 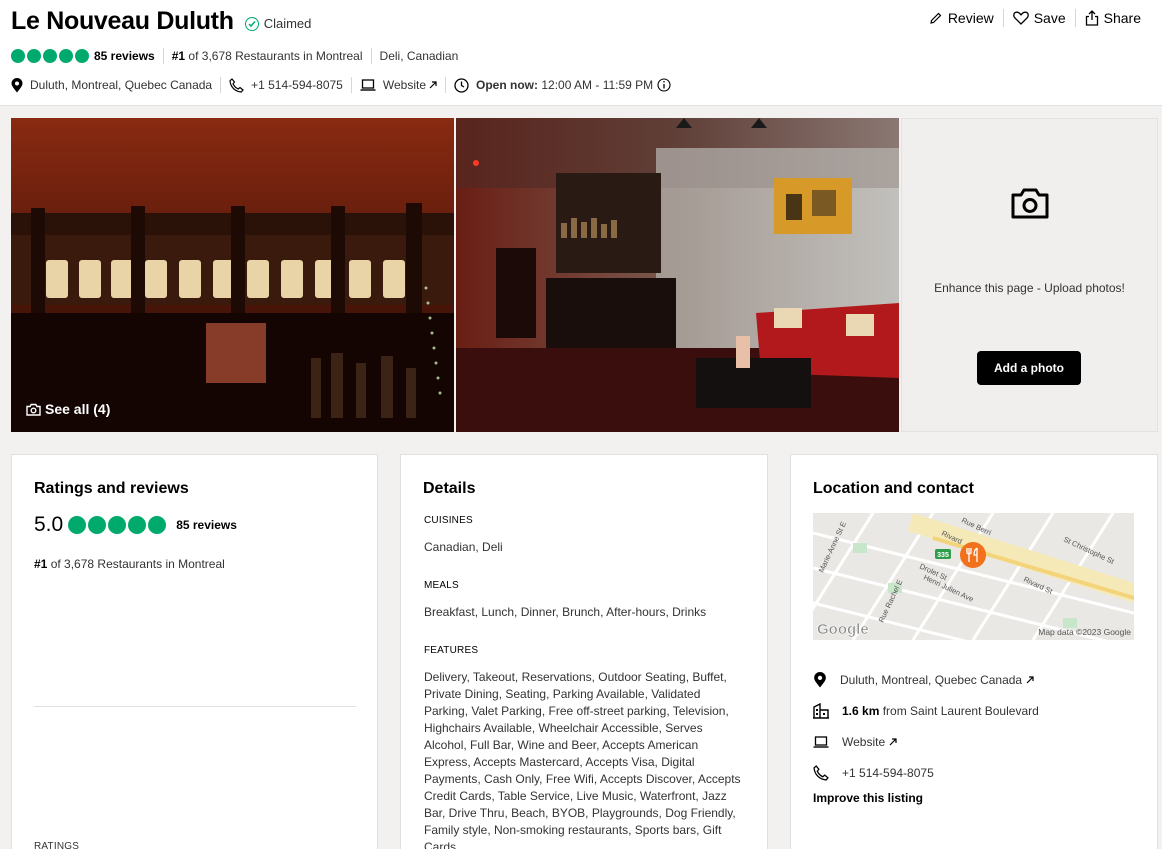 I want to click on map-pin-icon, so click(x=17, y=84).